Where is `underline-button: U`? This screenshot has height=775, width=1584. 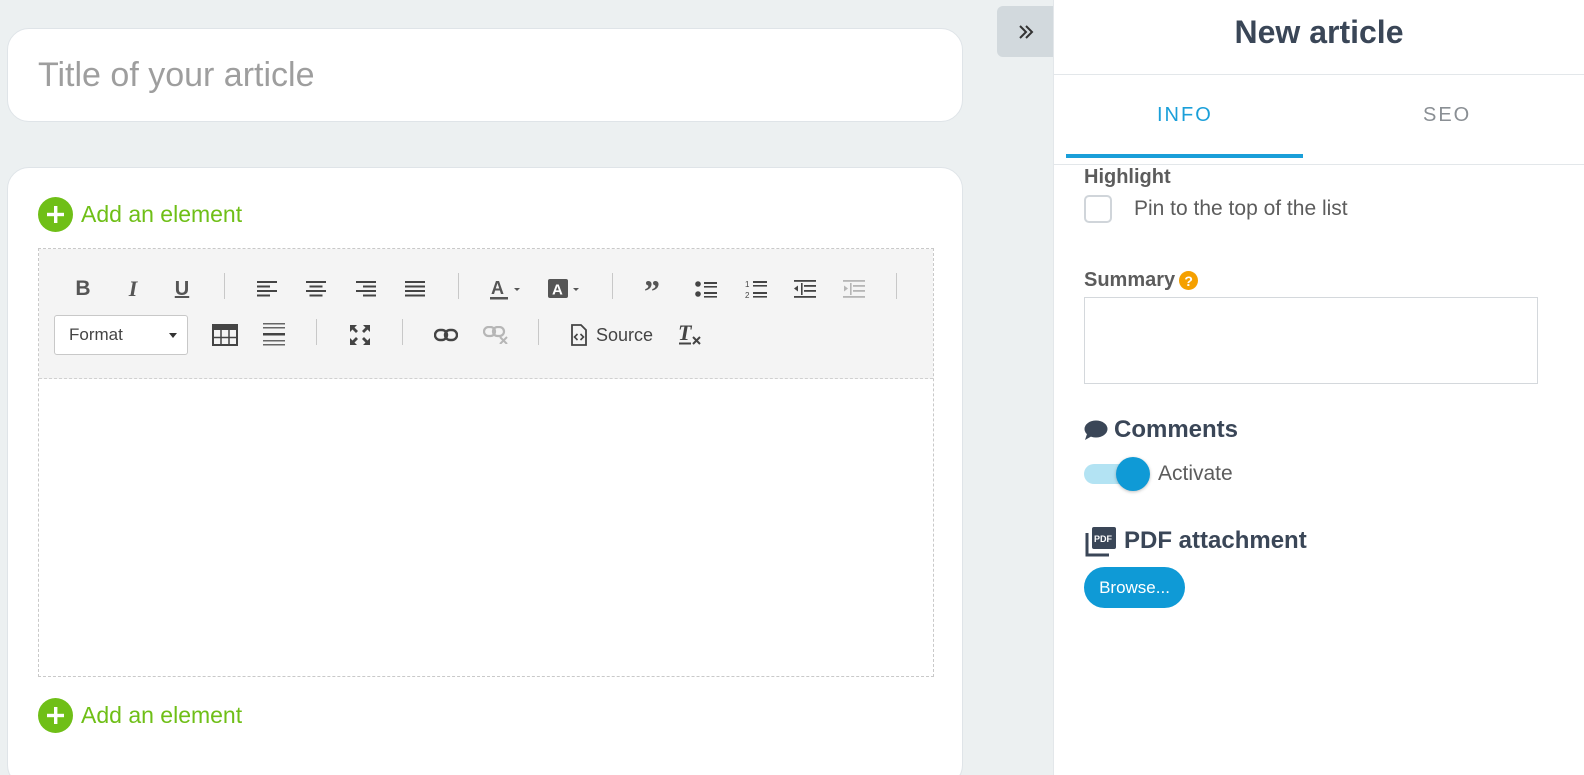 underline-button: U is located at coordinates (182, 289).